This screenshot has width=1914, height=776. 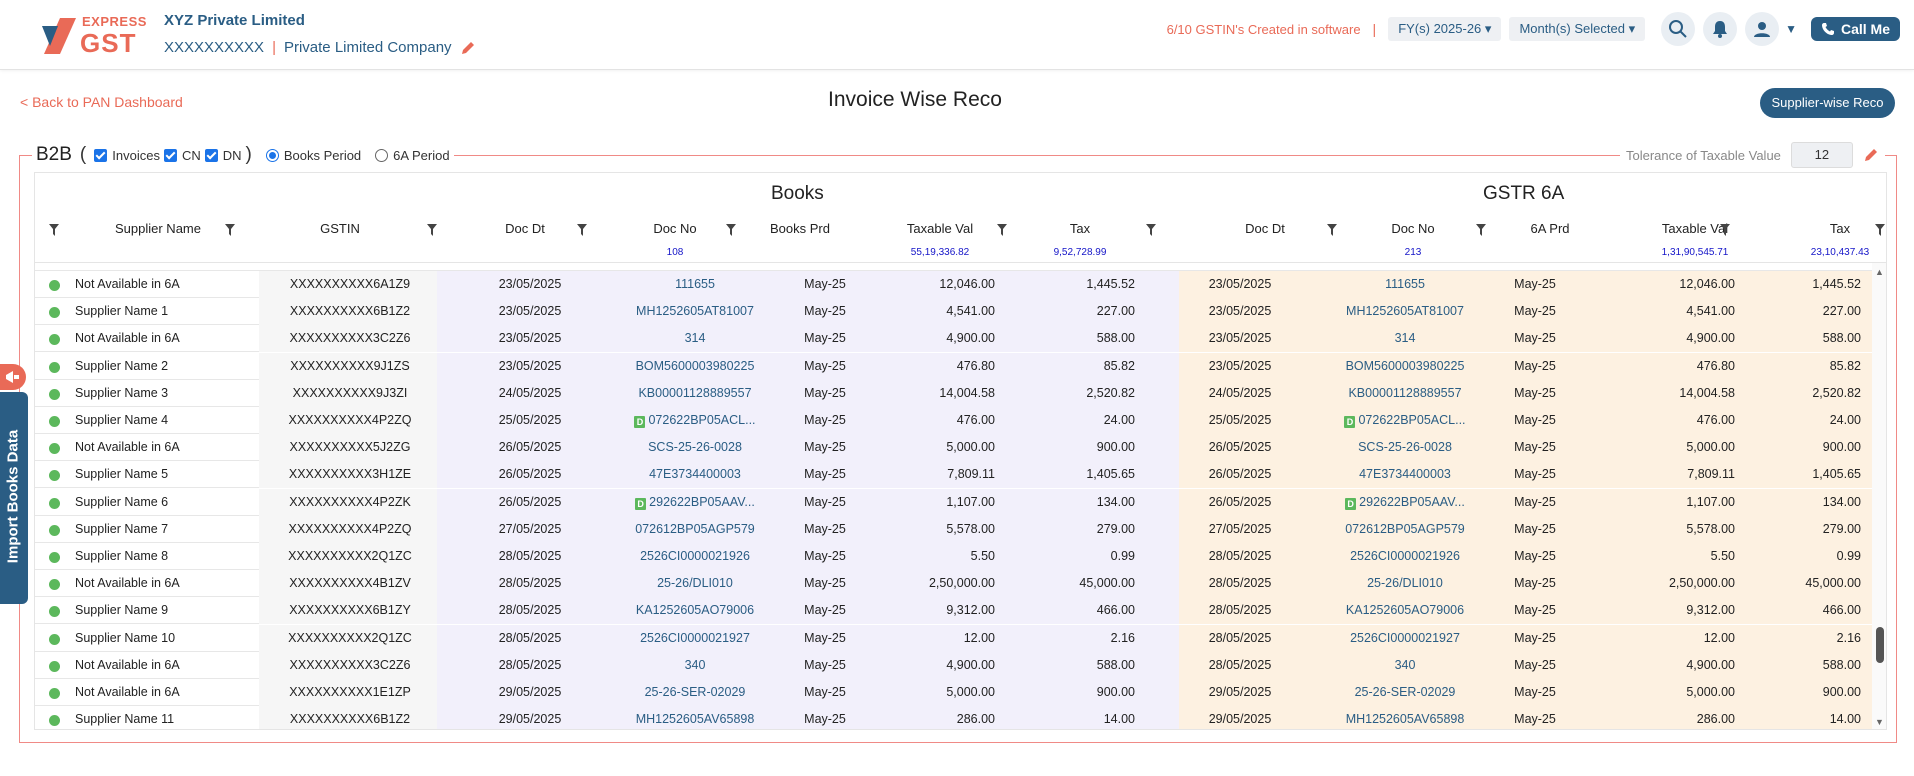 I want to click on col-books-doc-no: Doc No, so click(x=675, y=231).